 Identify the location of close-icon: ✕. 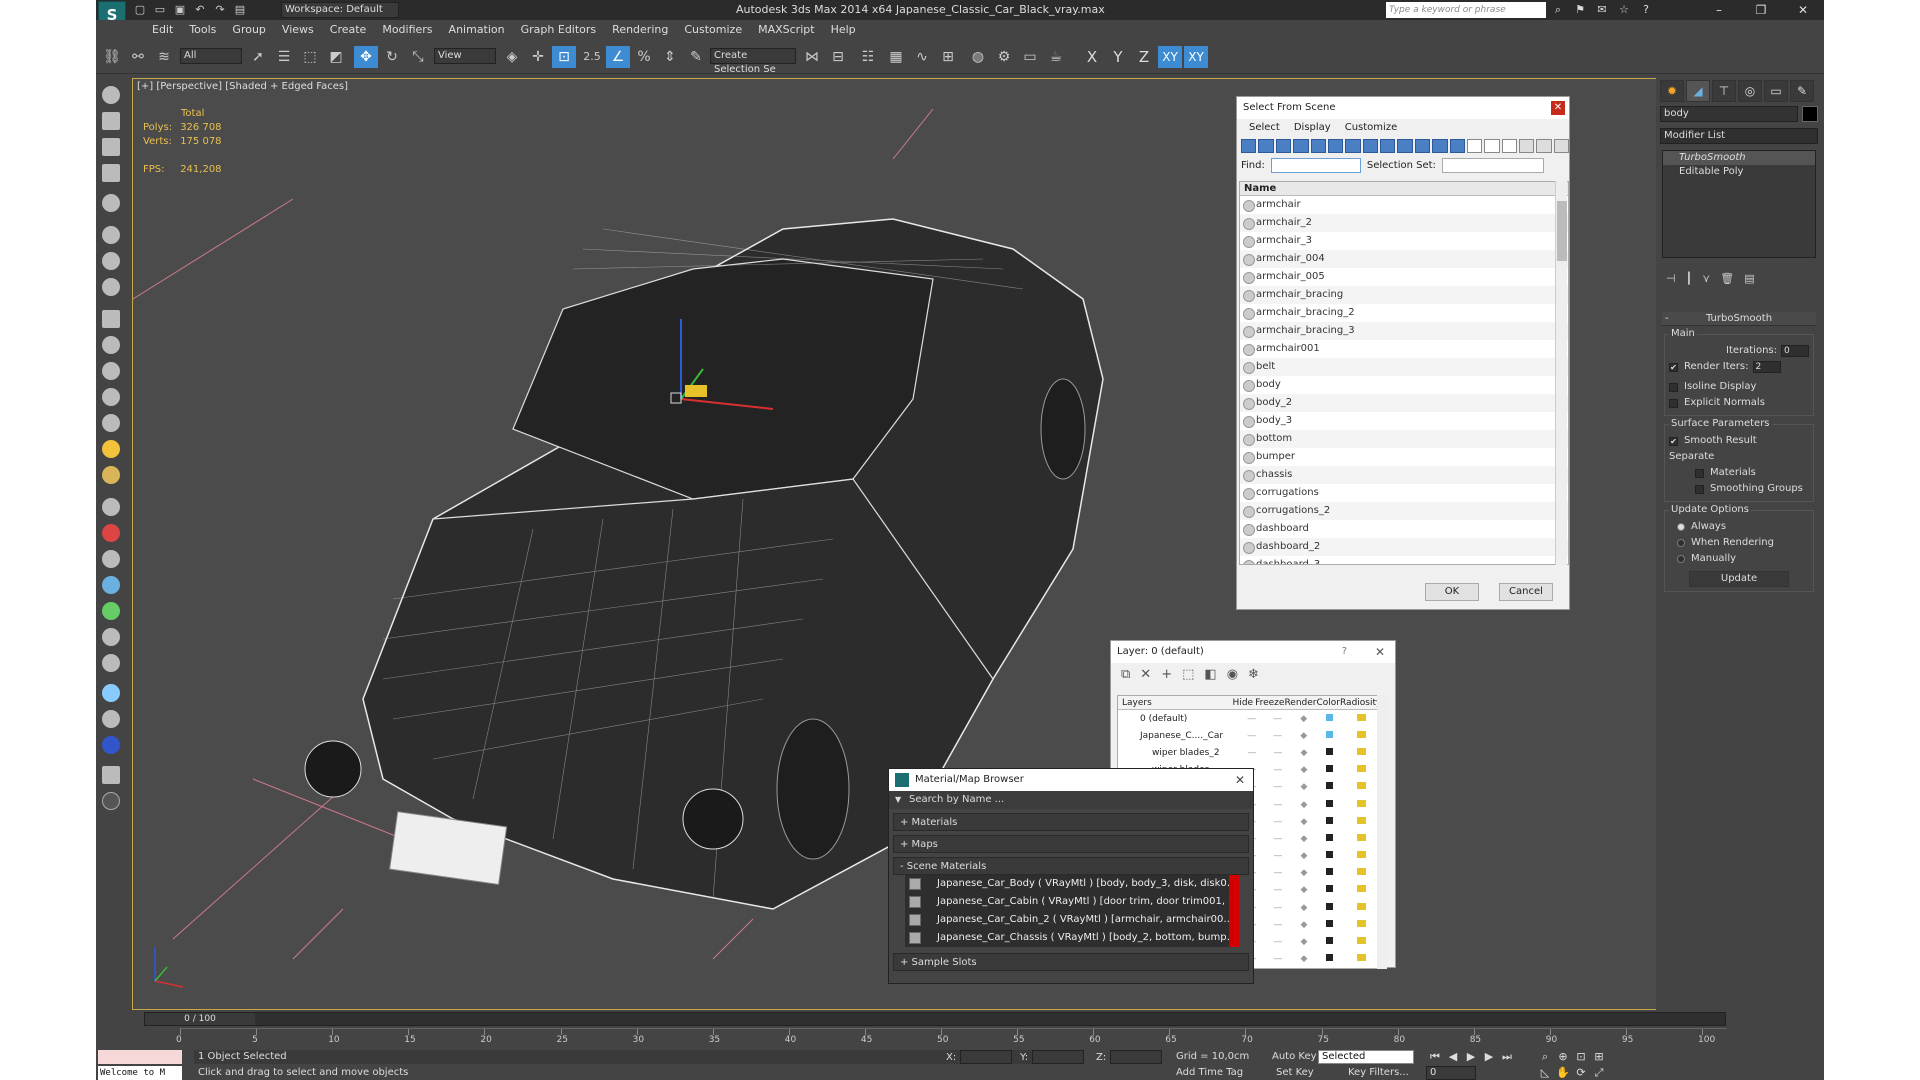
(1380, 652).